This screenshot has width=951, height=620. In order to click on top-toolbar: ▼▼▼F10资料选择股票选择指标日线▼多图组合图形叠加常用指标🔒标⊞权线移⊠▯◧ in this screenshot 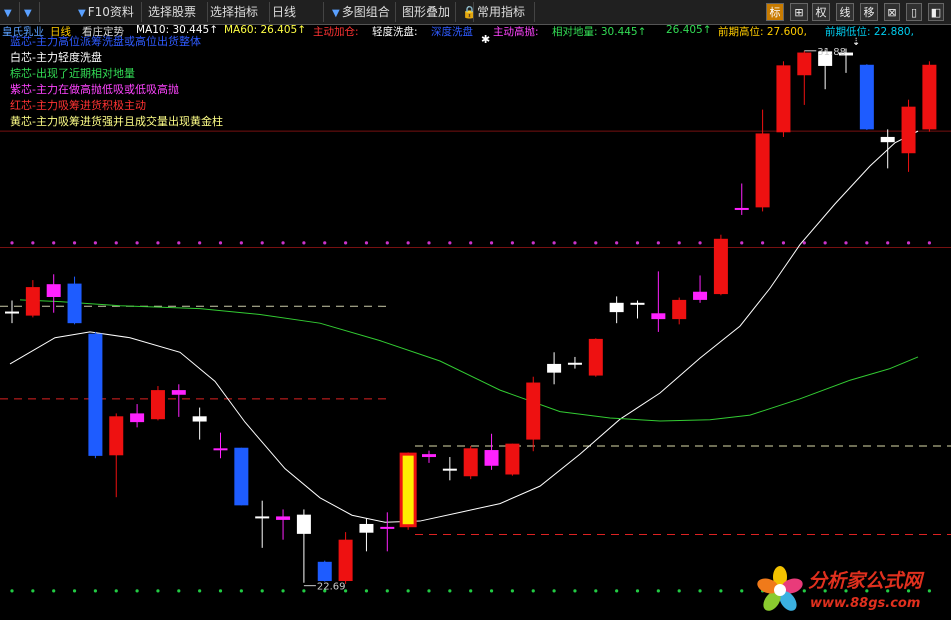, I will do `click(475, 12)`.